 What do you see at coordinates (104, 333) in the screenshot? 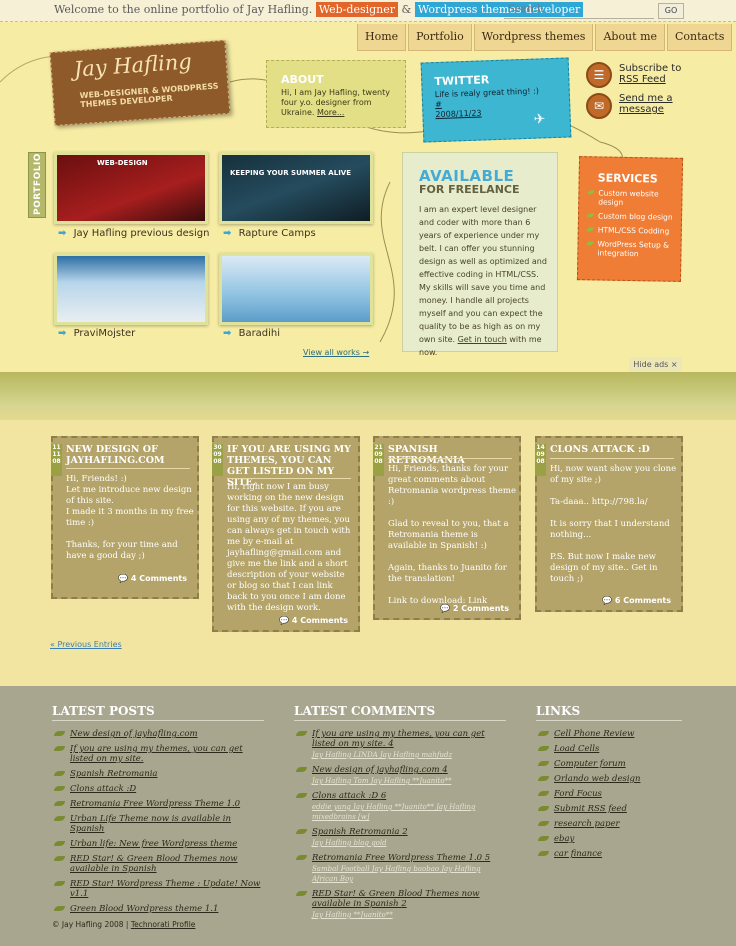
I see `portfolio-label-3: PraviMojster` at bounding box center [104, 333].